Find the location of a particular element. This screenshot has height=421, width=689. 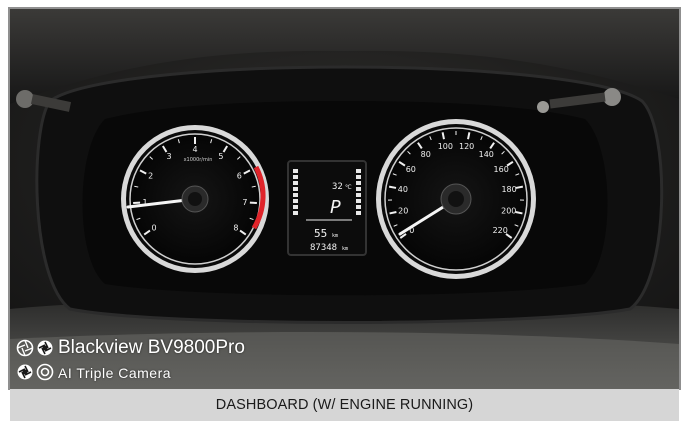

tachometer-scale-label: 7 is located at coordinates (244, 202).